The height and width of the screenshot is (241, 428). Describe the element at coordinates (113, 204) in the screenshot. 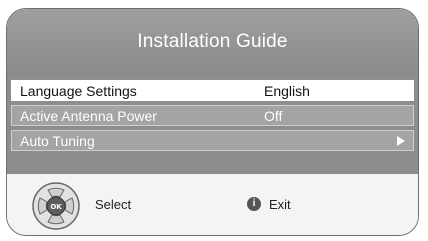

I see `select-hint-label: Select` at that location.